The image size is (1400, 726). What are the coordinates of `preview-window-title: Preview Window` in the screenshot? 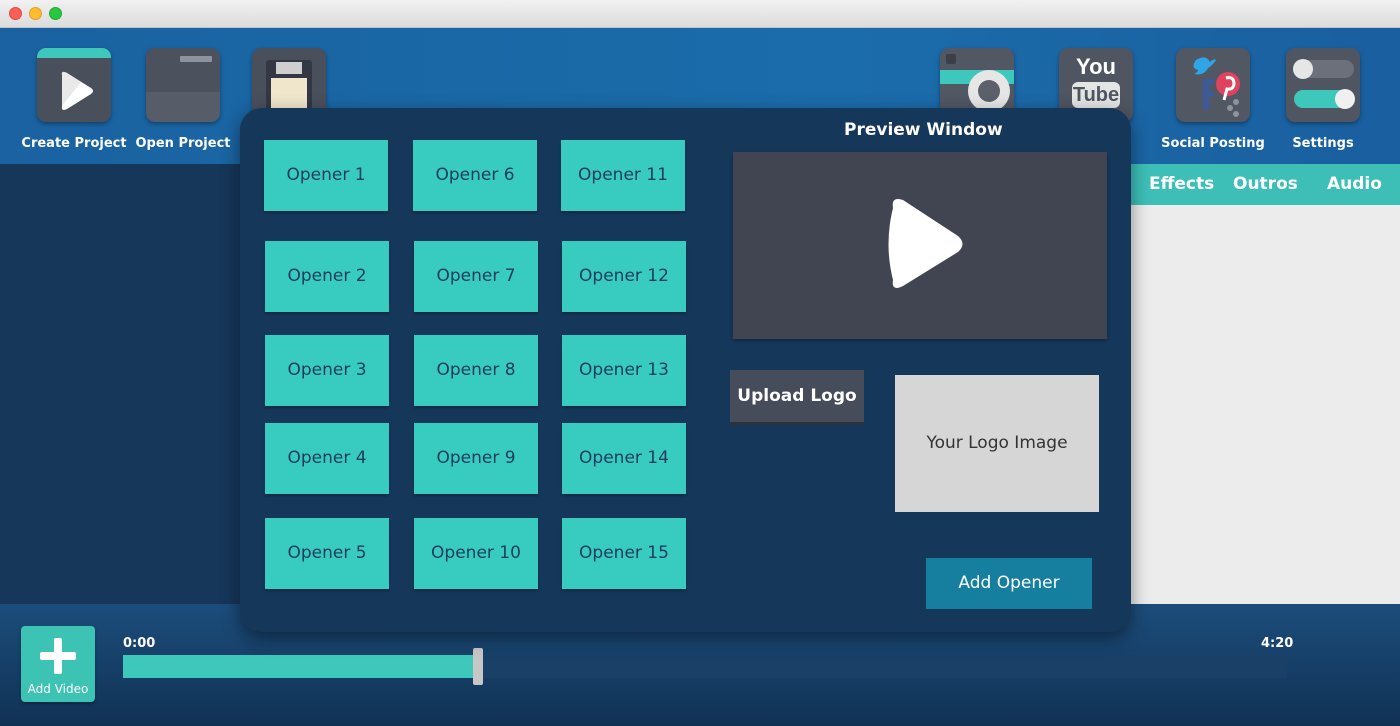 It's located at (923, 130).